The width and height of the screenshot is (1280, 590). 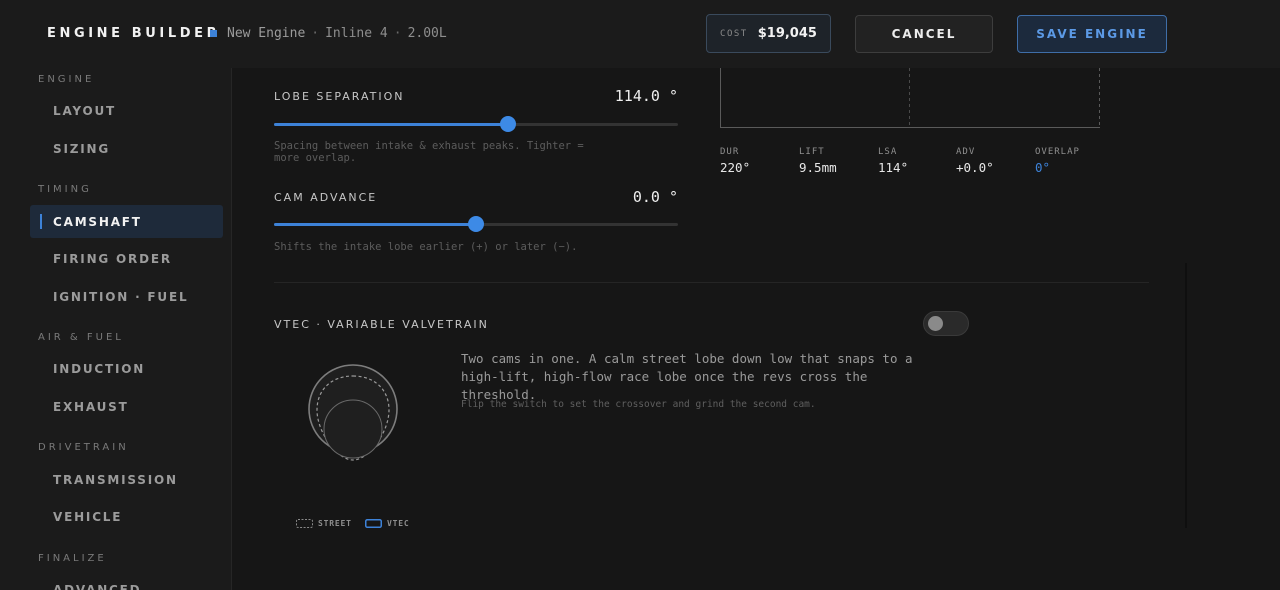 I want to click on dashed-box-icon, so click(x=304, y=523).